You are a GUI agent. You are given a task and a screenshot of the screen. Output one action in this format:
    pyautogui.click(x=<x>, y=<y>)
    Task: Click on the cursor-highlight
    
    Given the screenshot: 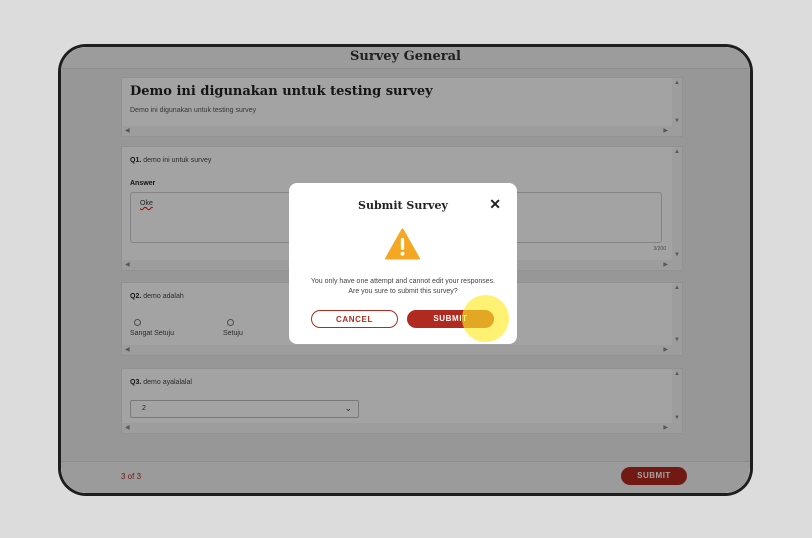 What is the action you would take?
    pyautogui.click(x=485, y=318)
    